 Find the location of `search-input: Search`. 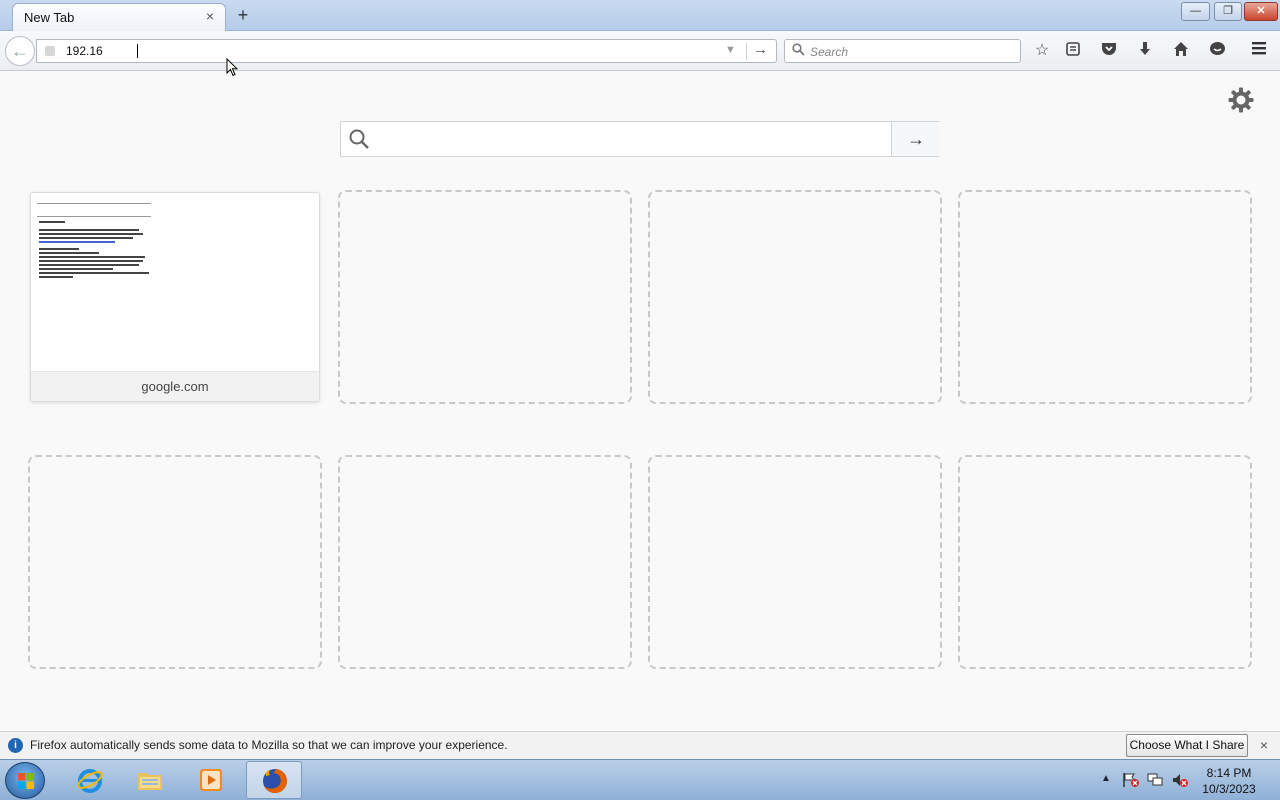

search-input: Search is located at coordinates (829, 52).